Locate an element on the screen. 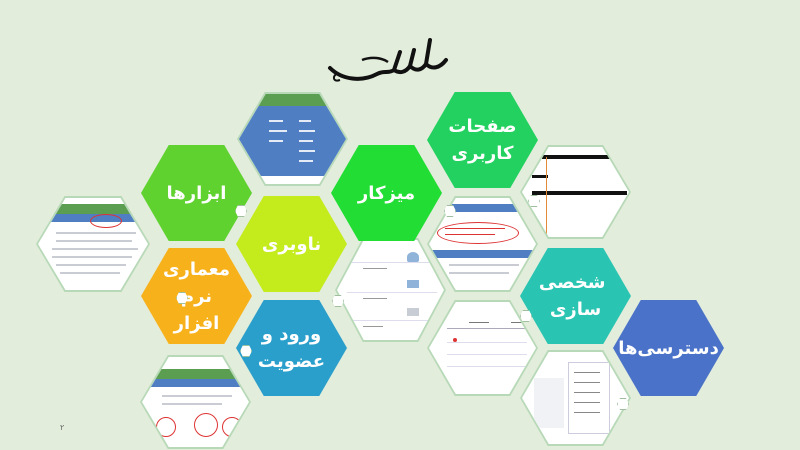  hex-access-label: دسترسی‌ها is located at coordinates (668, 348).